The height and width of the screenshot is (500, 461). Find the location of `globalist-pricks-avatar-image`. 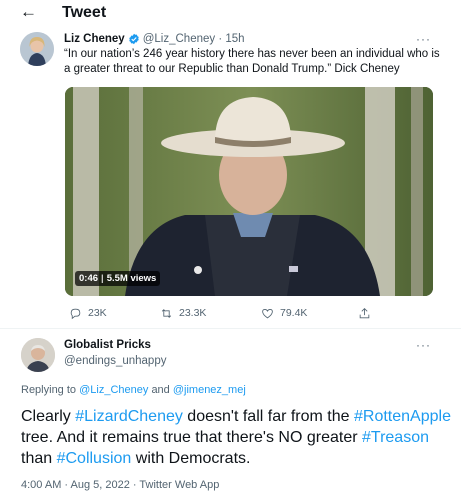

globalist-pricks-avatar-image is located at coordinates (38, 355).